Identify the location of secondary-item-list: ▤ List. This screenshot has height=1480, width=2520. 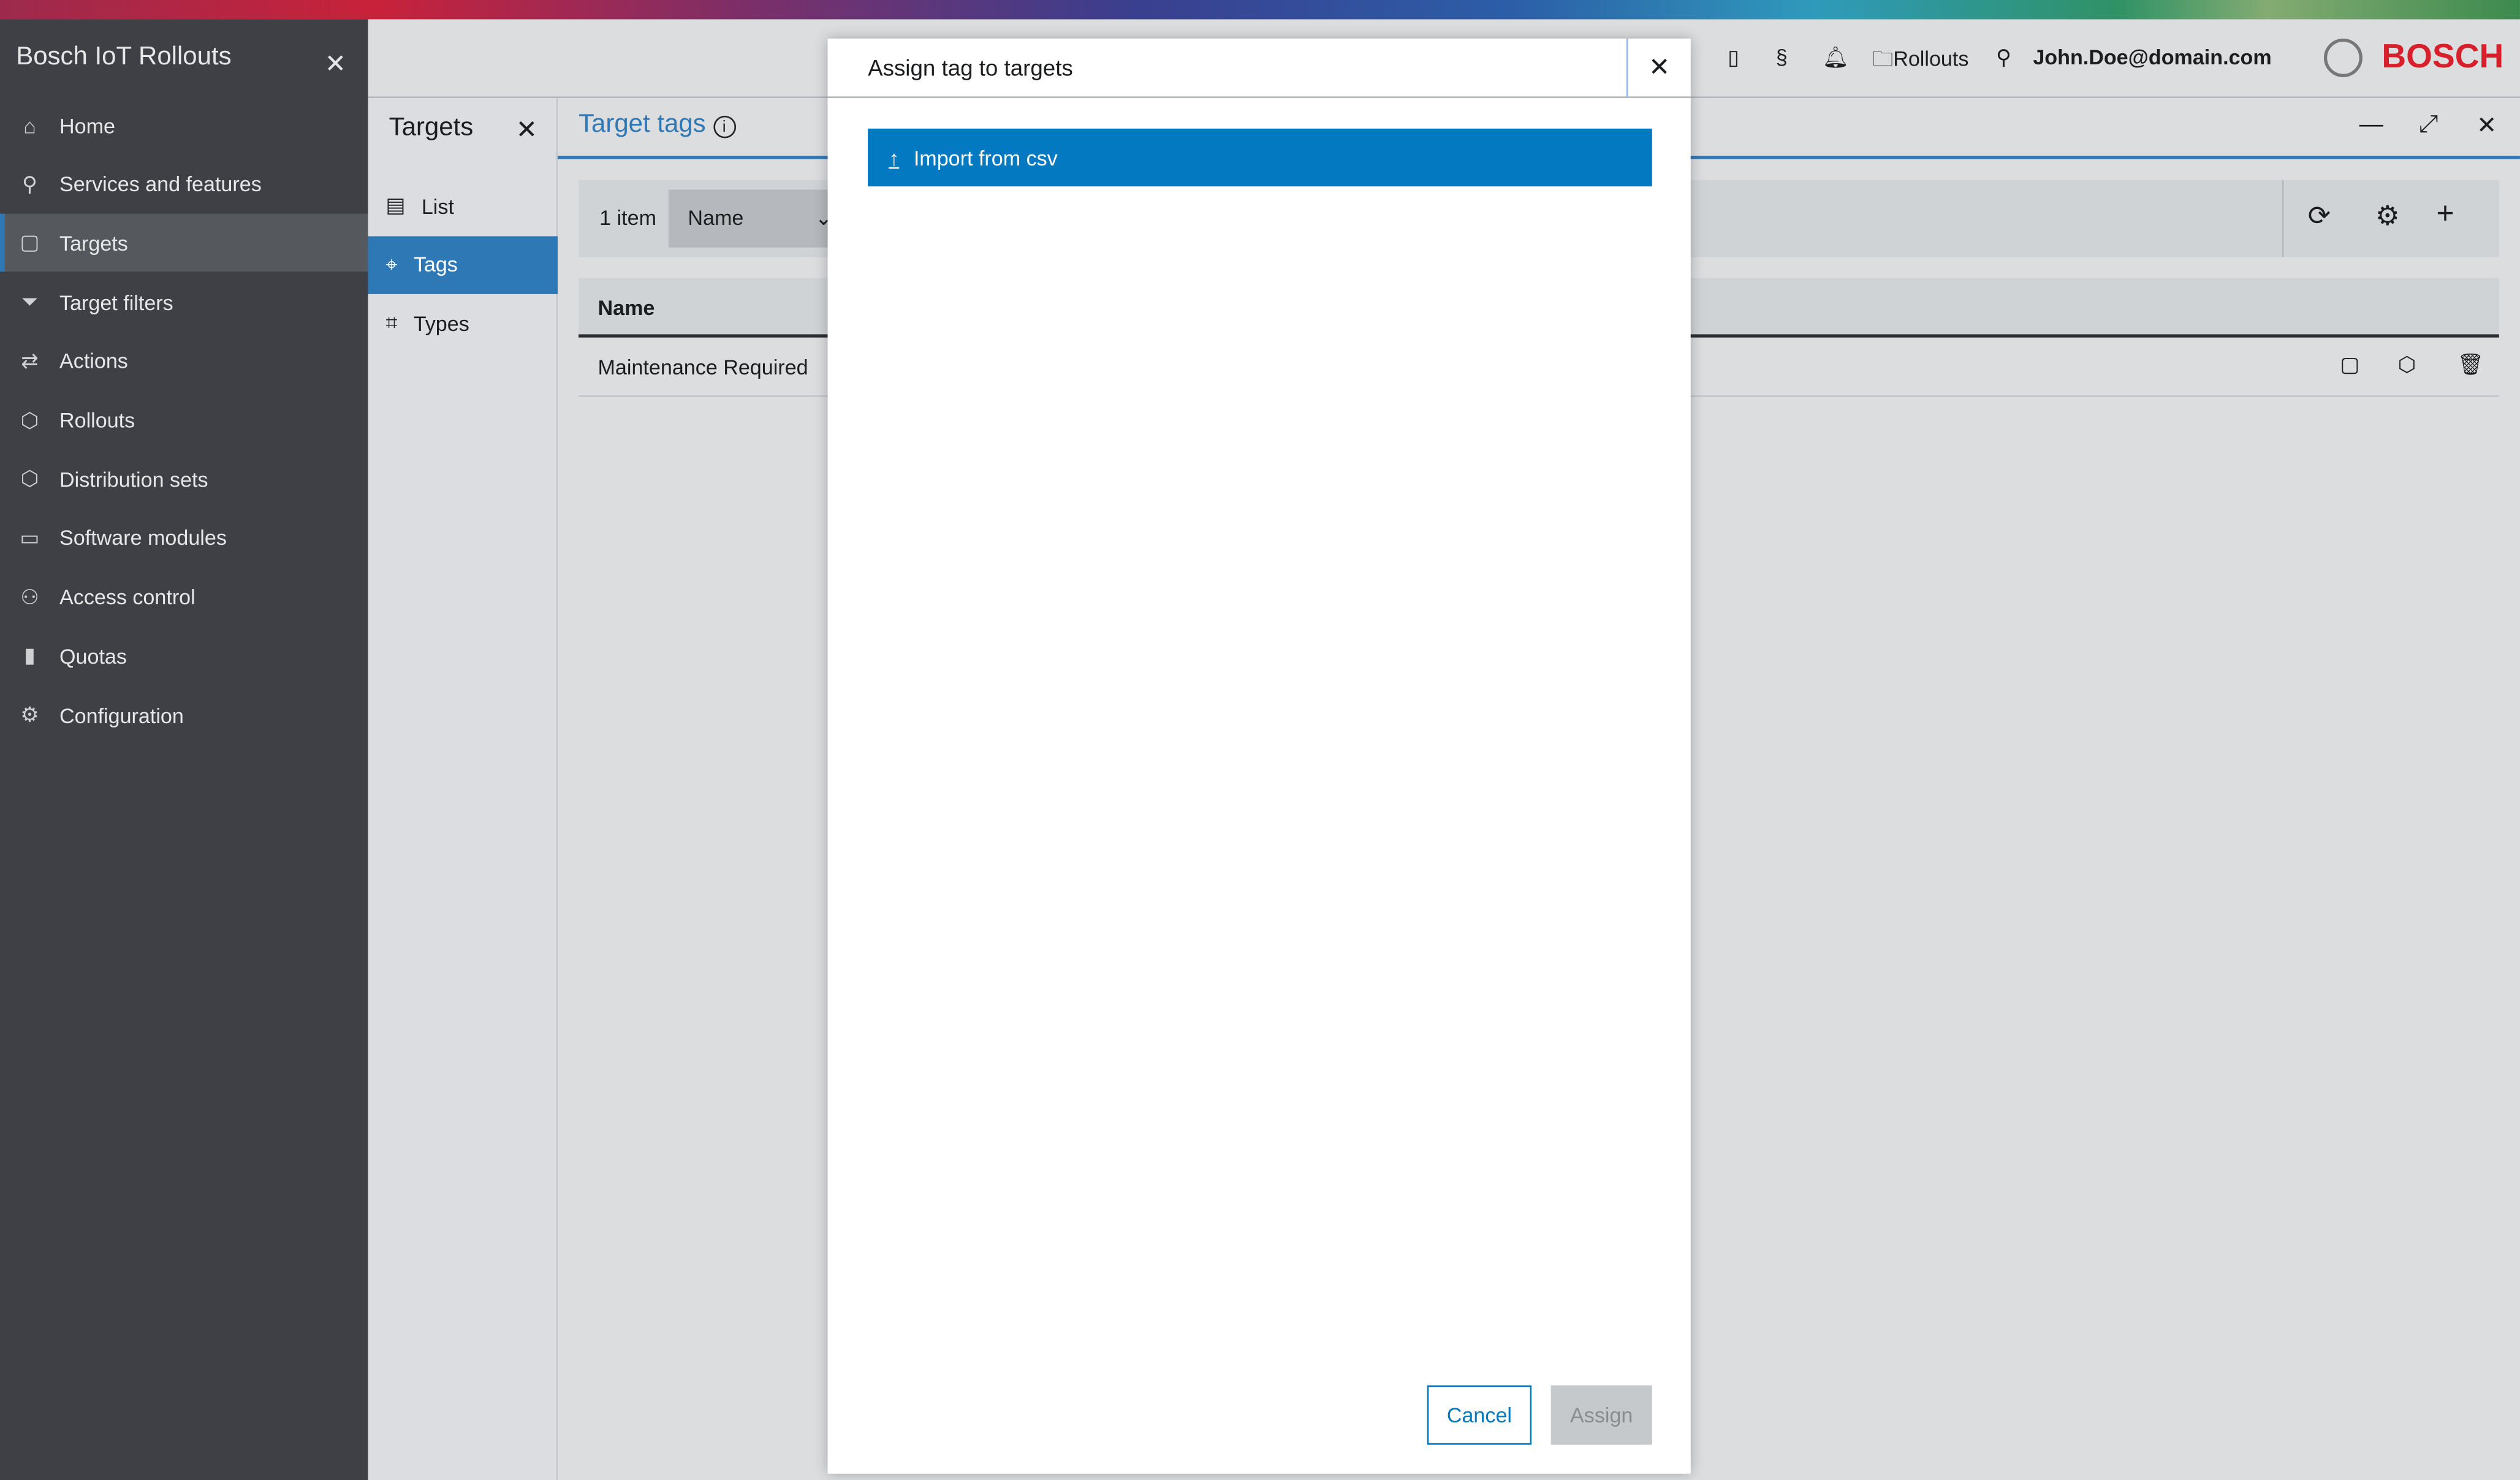
(463, 205).